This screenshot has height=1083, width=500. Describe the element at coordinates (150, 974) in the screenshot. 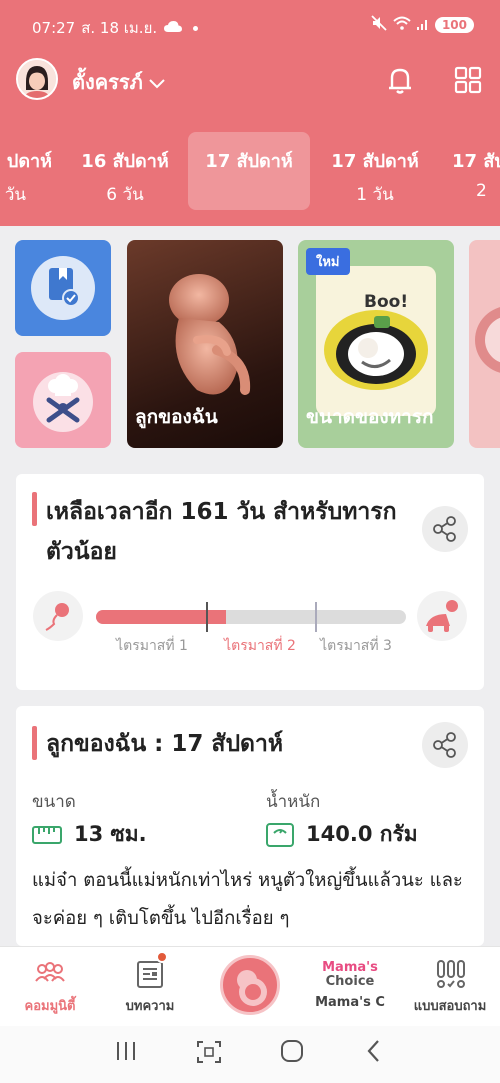

I see `article-icon` at that location.